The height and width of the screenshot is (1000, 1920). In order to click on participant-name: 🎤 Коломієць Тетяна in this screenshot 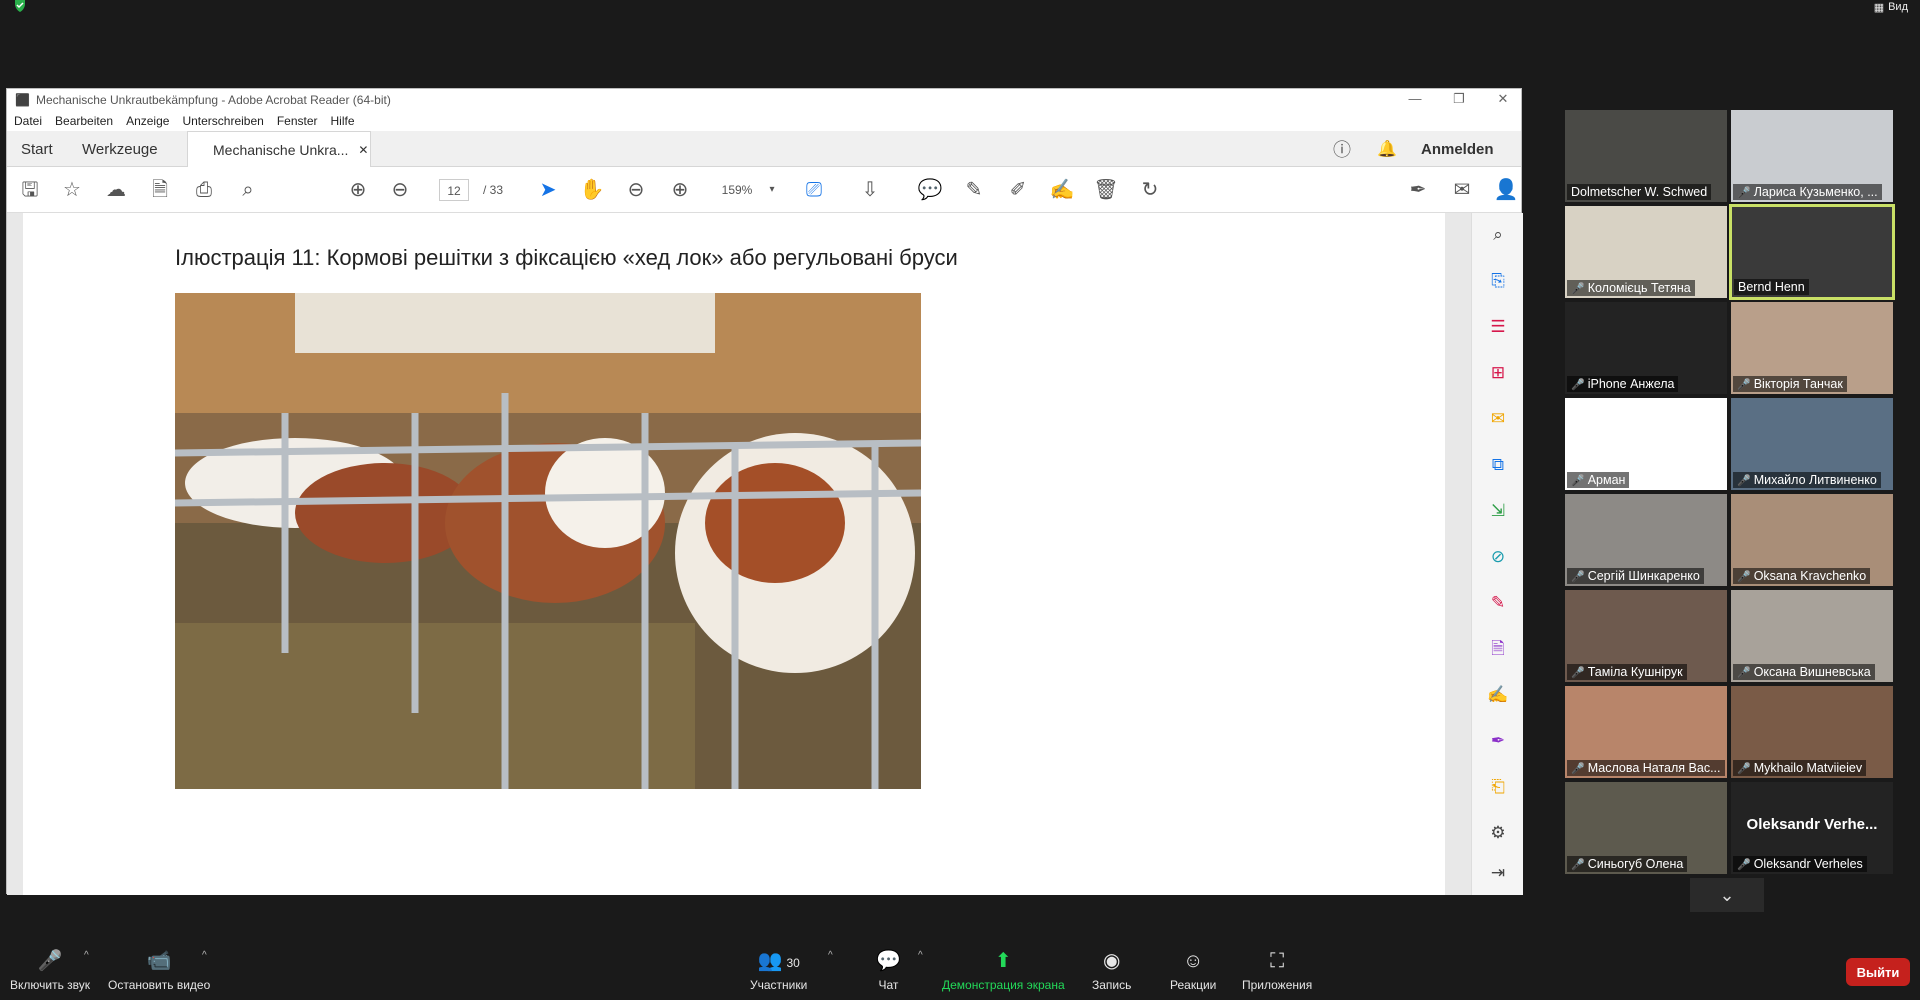, I will do `click(1631, 288)`.